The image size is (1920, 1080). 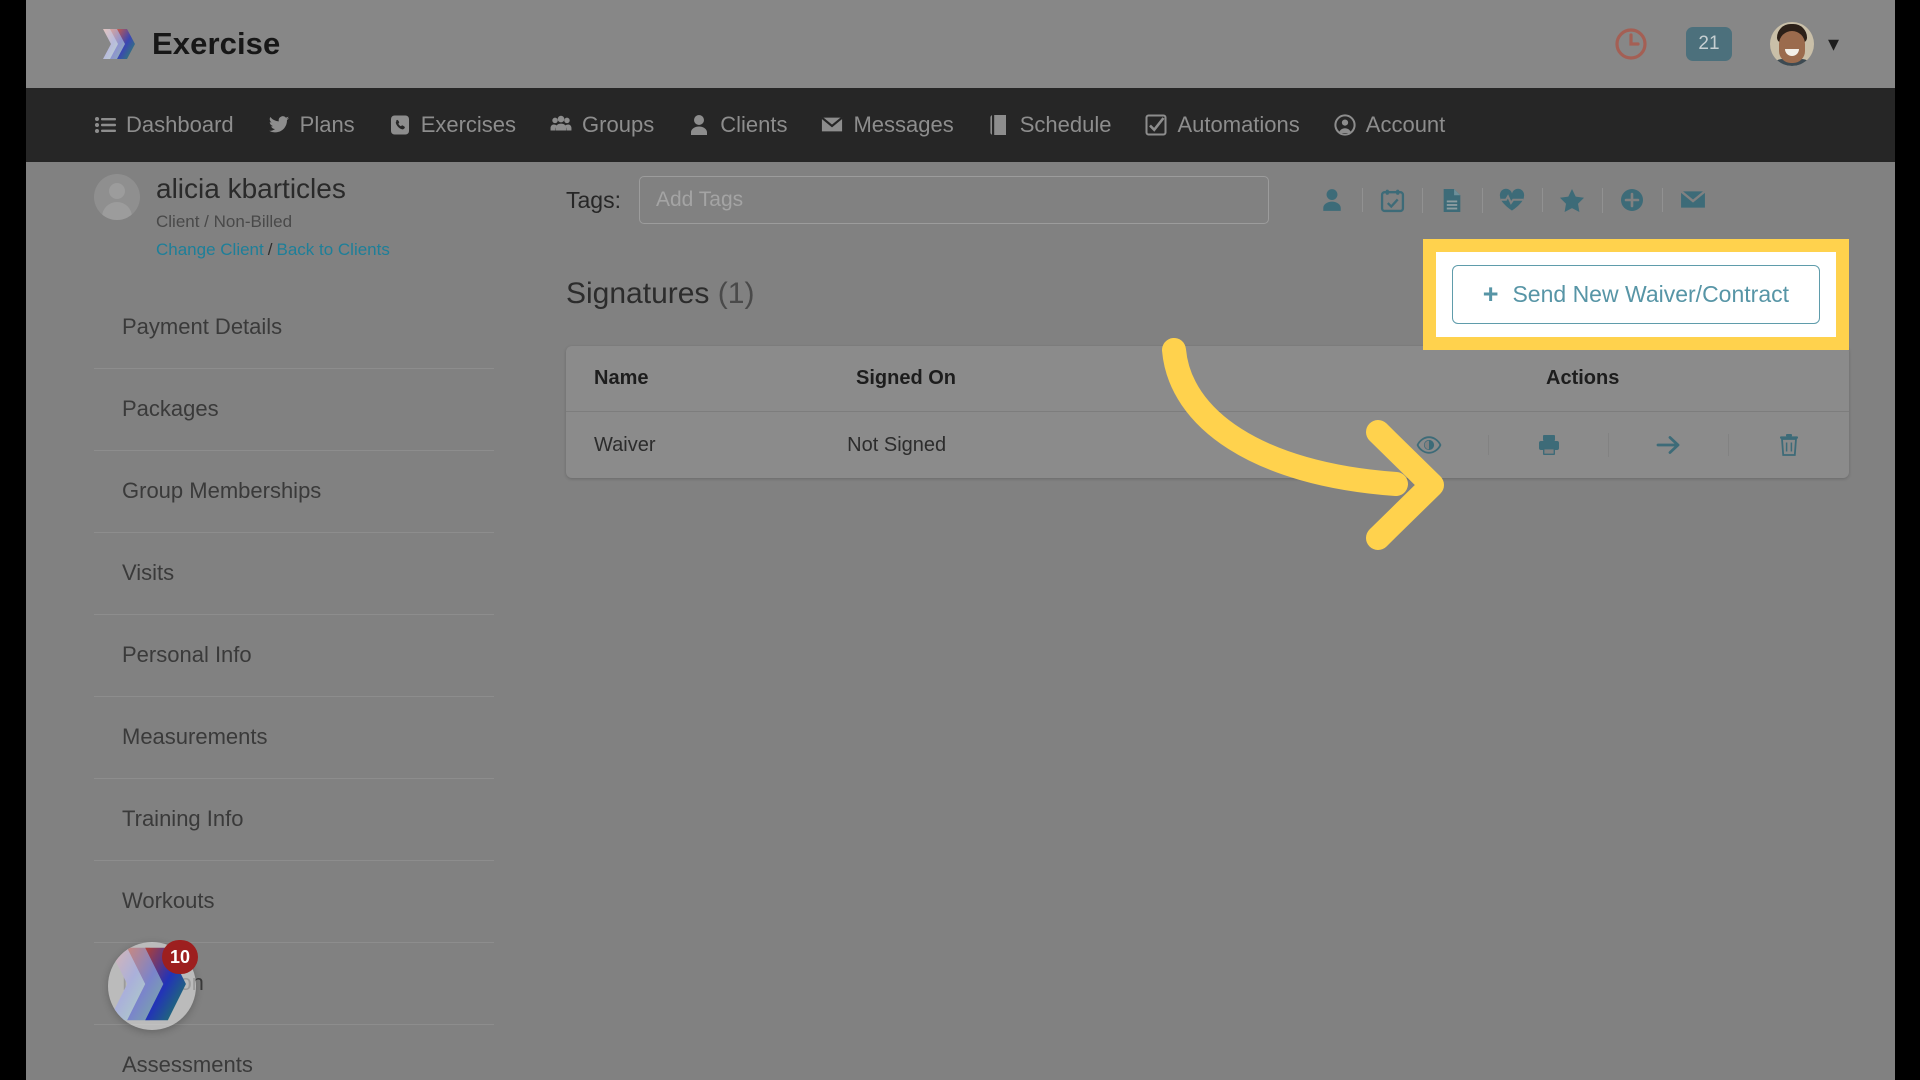 What do you see at coordinates (294, 327) in the screenshot?
I see `sidebar-item-payment-details: Payment Details` at bounding box center [294, 327].